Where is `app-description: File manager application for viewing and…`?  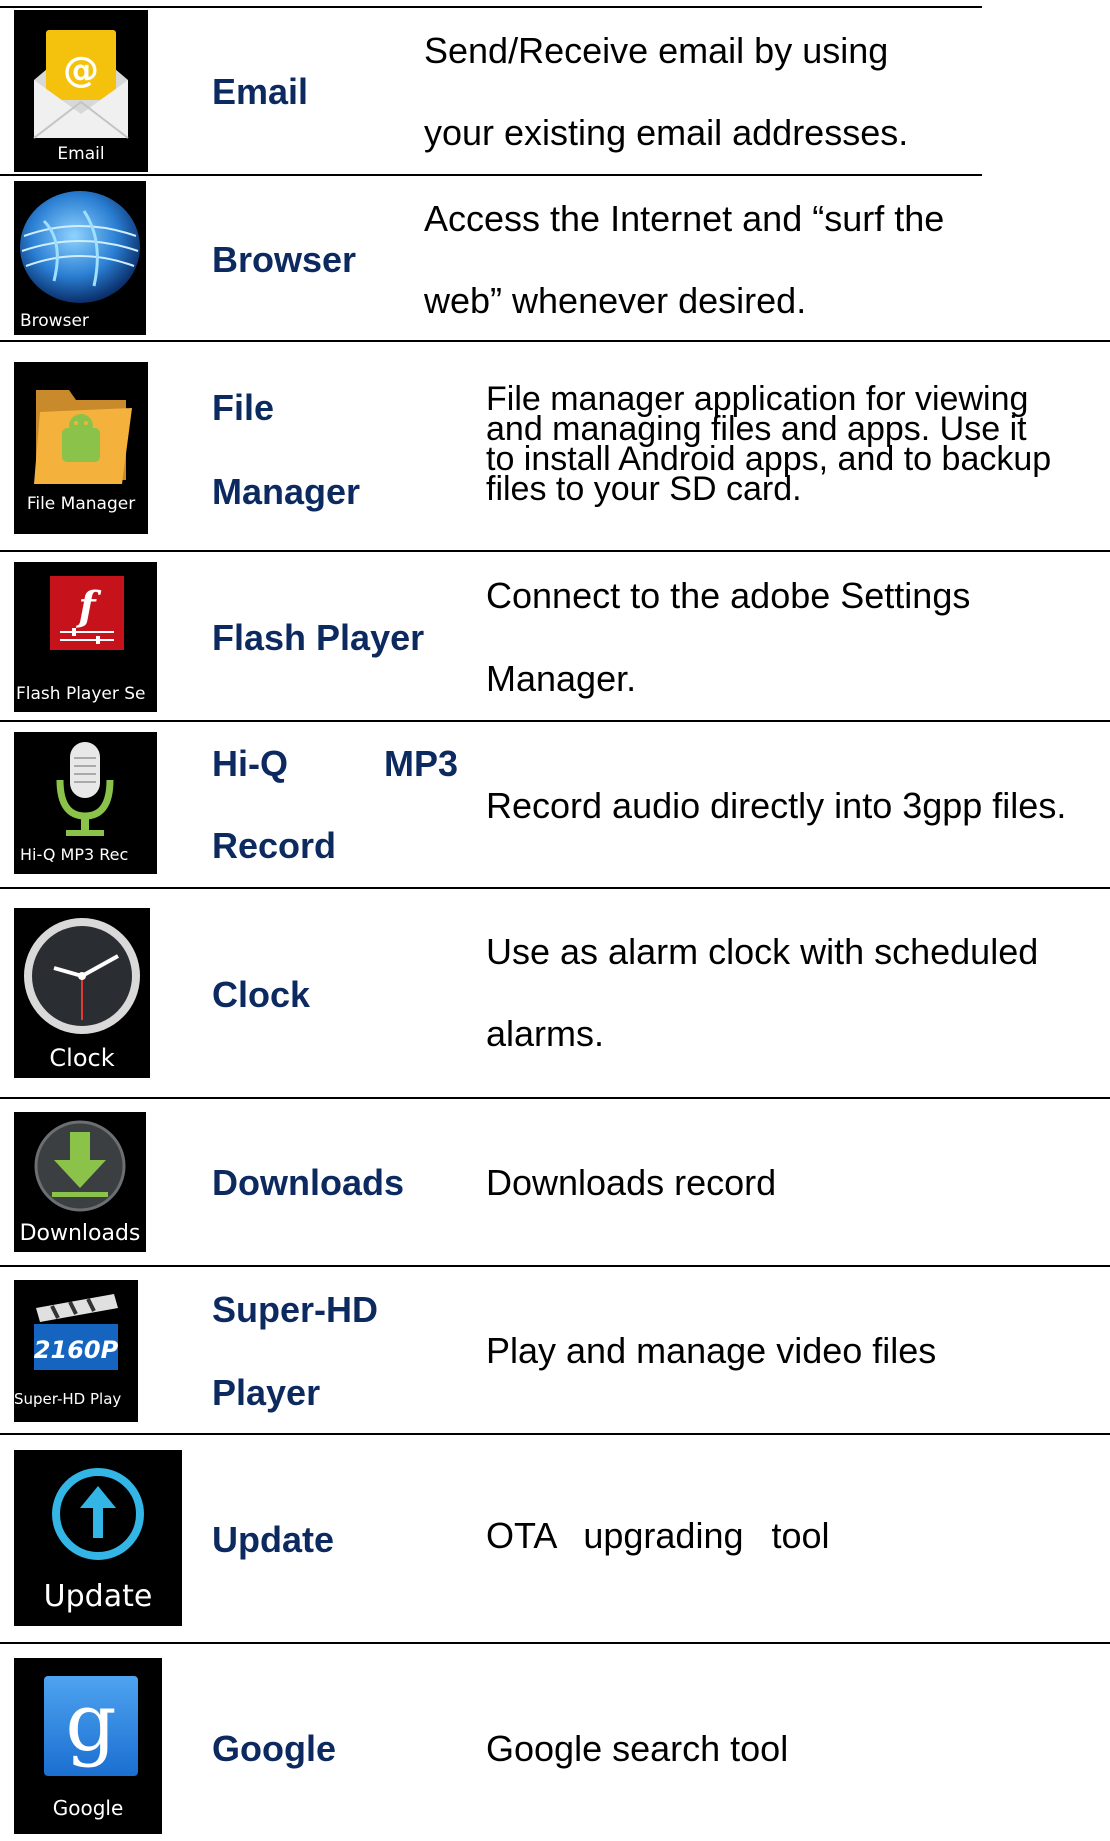
app-description: File manager application for viewing and… is located at coordinates (796, 445).